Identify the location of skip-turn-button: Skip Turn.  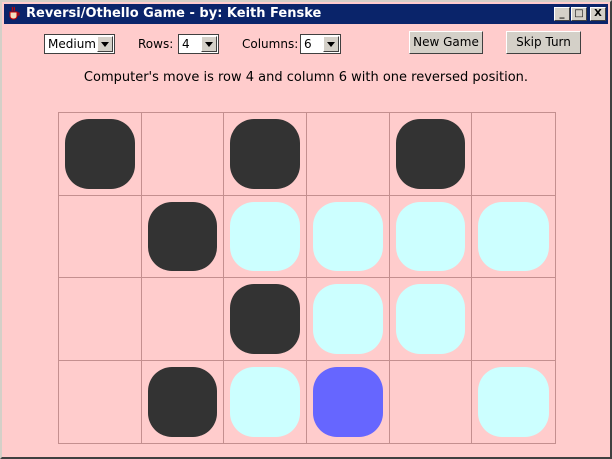
(543, 42).